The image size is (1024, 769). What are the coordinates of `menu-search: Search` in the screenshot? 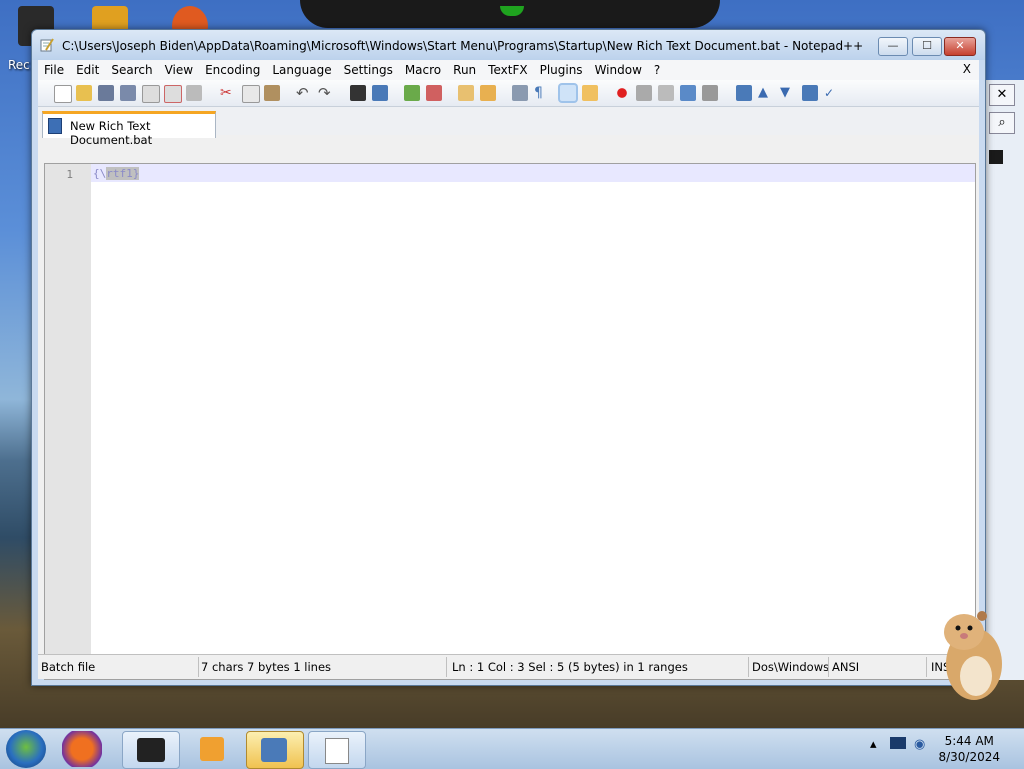 It's located at (131, 70).